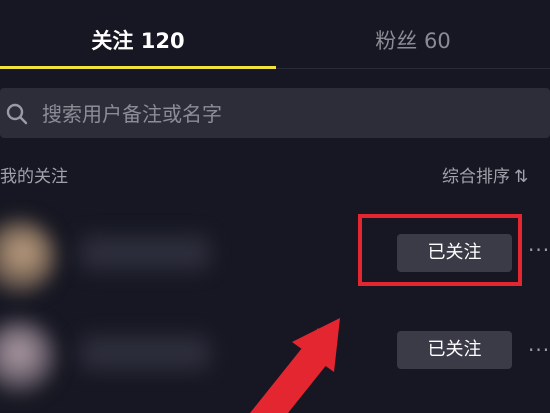 Image resolution: width=550 pixels, height=413 pixels. What do you see at coordinates (138, 67) in the screenshot?
I see `active-tab-indicator` at bounding box center [138, 67].